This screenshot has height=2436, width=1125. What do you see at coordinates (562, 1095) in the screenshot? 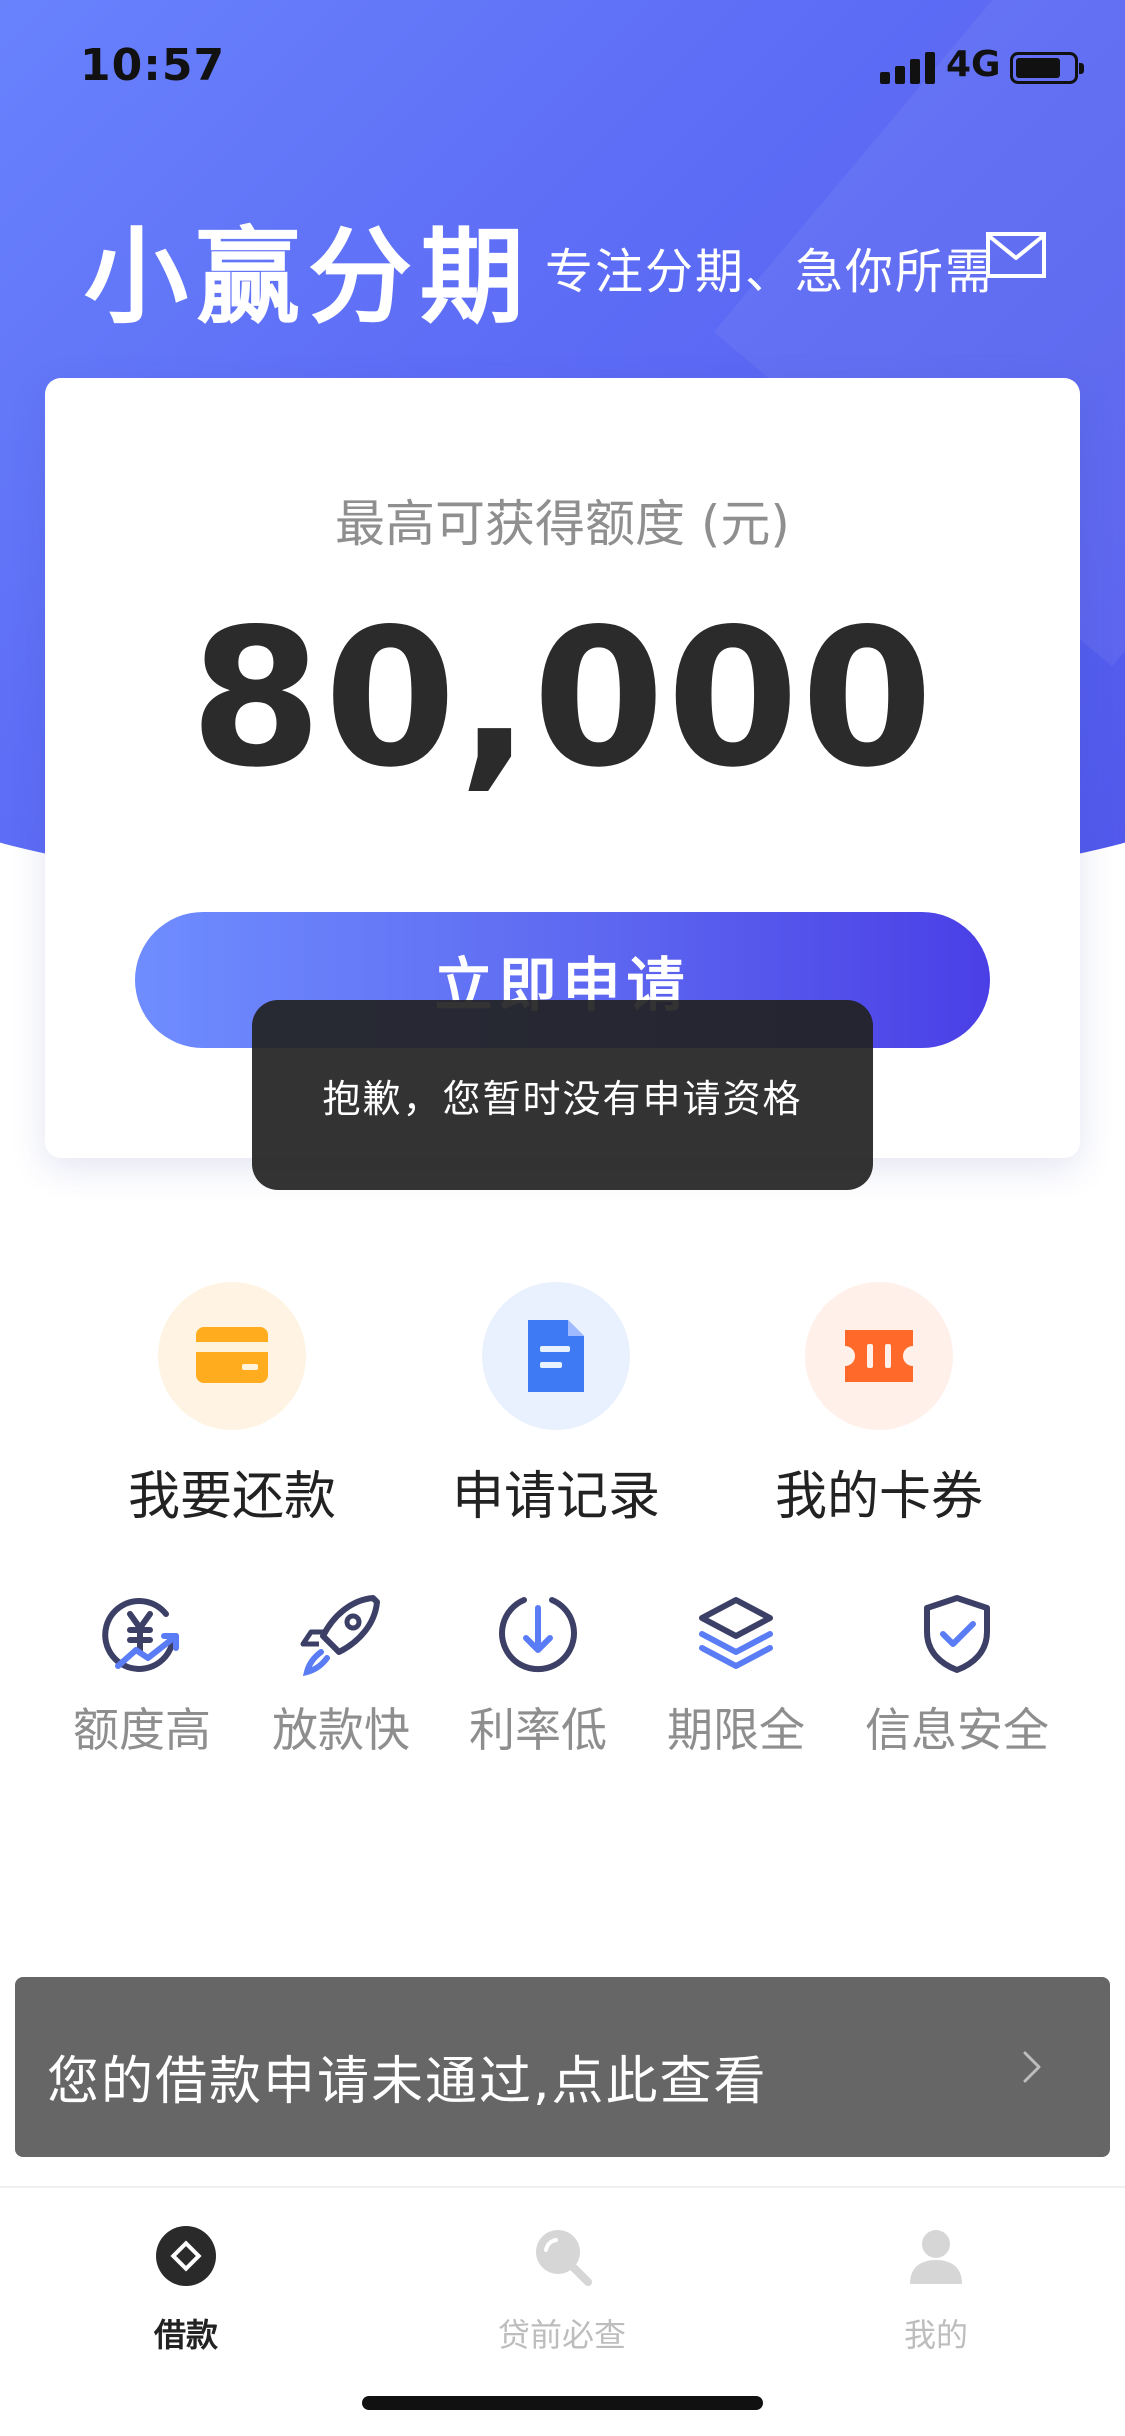
I see `toast-message: 抱歉，您暂时没有申请资格` at bounding box center [562, 1095].